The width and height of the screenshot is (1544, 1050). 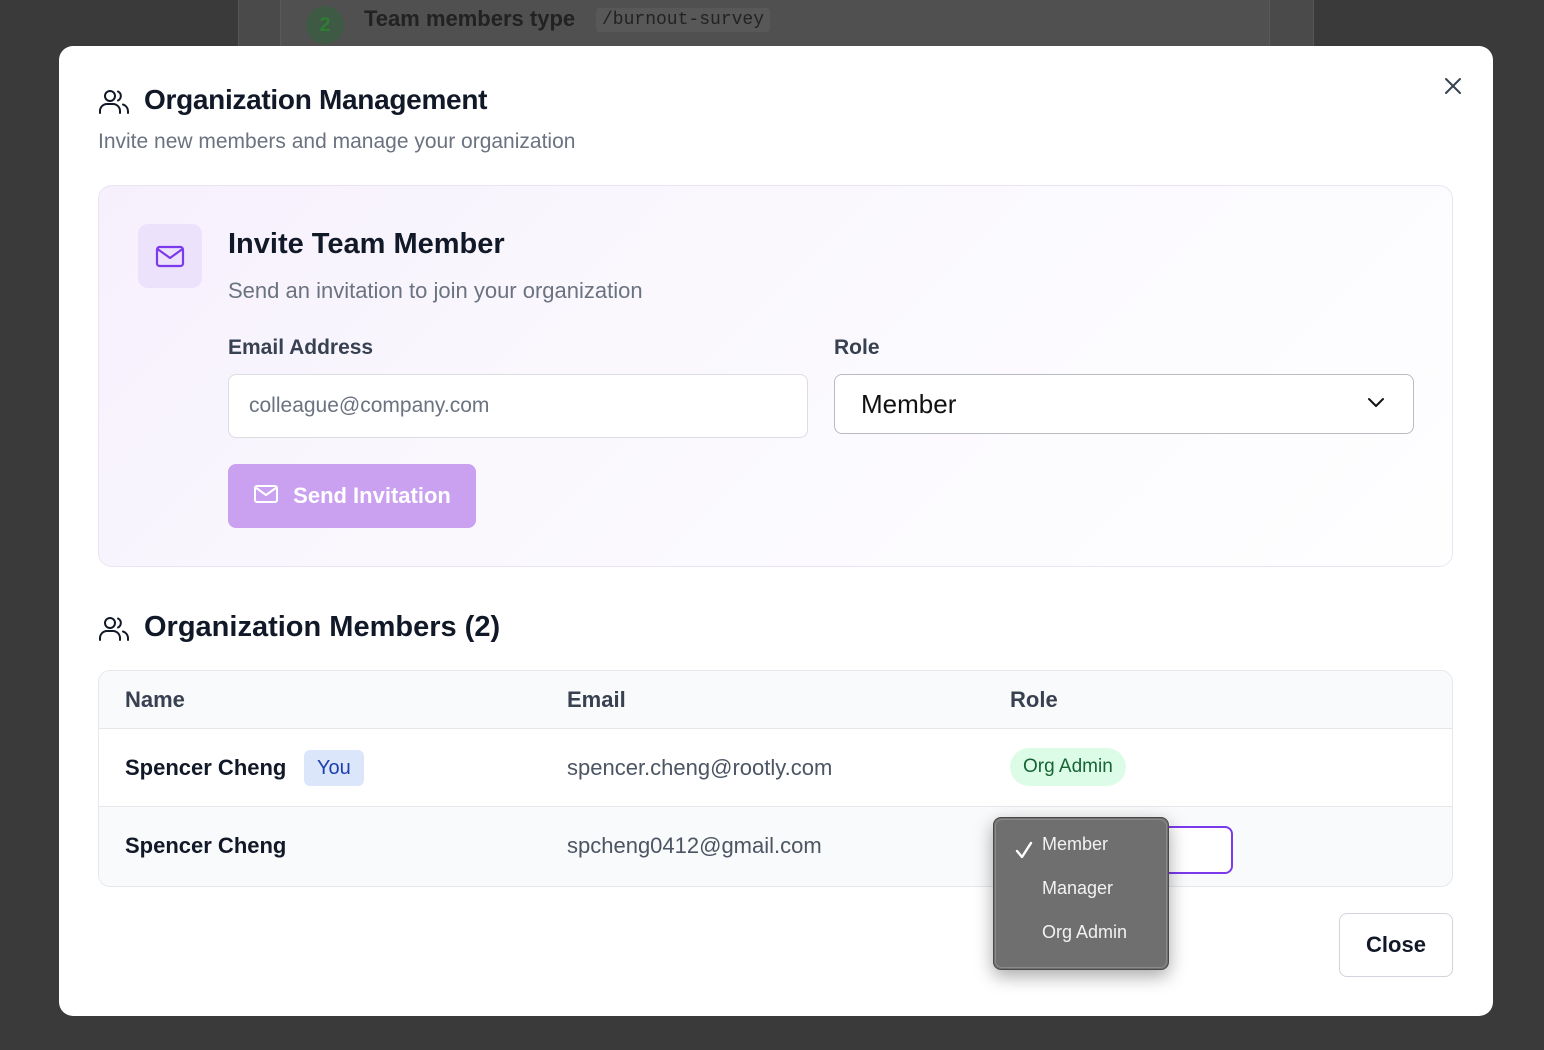 What do you see at coordinates (1077, 888) in the screenshot?
I see `dropdown-option-manager: Manager` at bounding box center [1077, 888].